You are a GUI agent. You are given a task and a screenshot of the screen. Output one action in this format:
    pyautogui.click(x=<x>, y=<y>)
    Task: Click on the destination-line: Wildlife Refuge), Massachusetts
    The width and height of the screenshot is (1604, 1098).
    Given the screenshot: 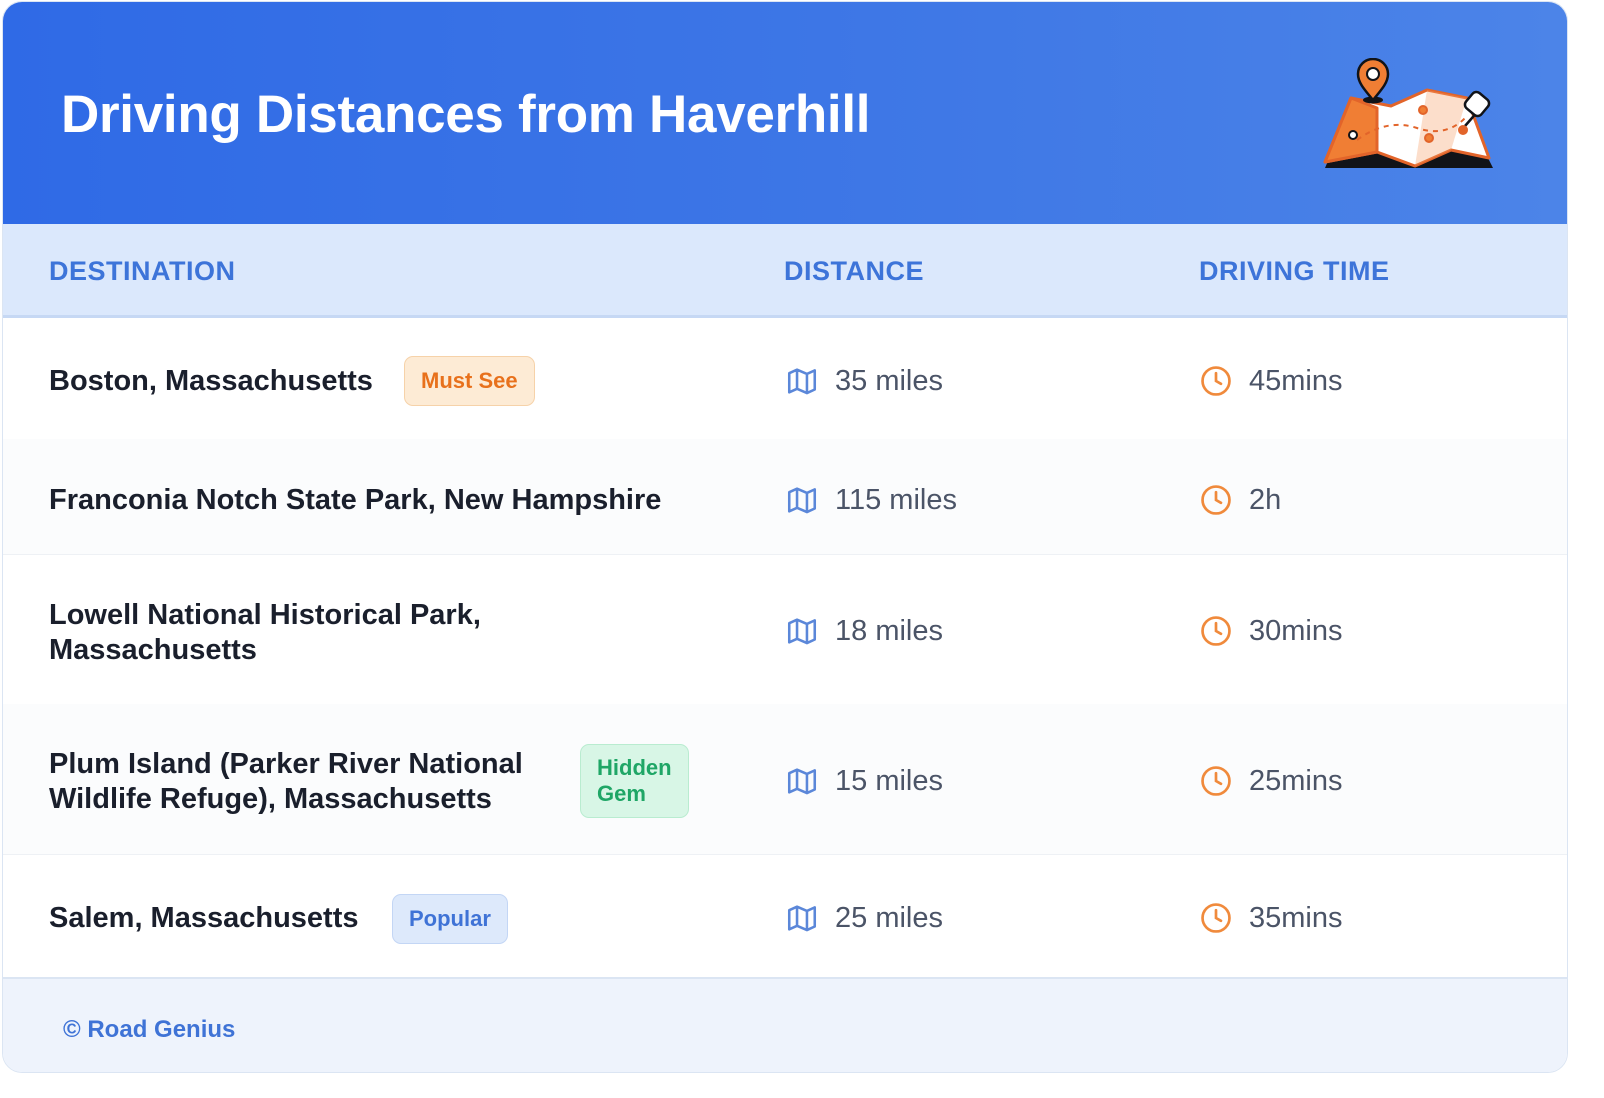 What is the action you would take?
    pyautogui.click(x=270, y=799)
    